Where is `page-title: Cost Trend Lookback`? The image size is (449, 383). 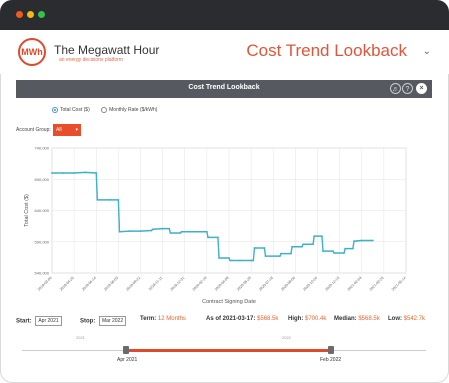
page-title: Cost Trend Lookback is located at coordinates (326, 50).